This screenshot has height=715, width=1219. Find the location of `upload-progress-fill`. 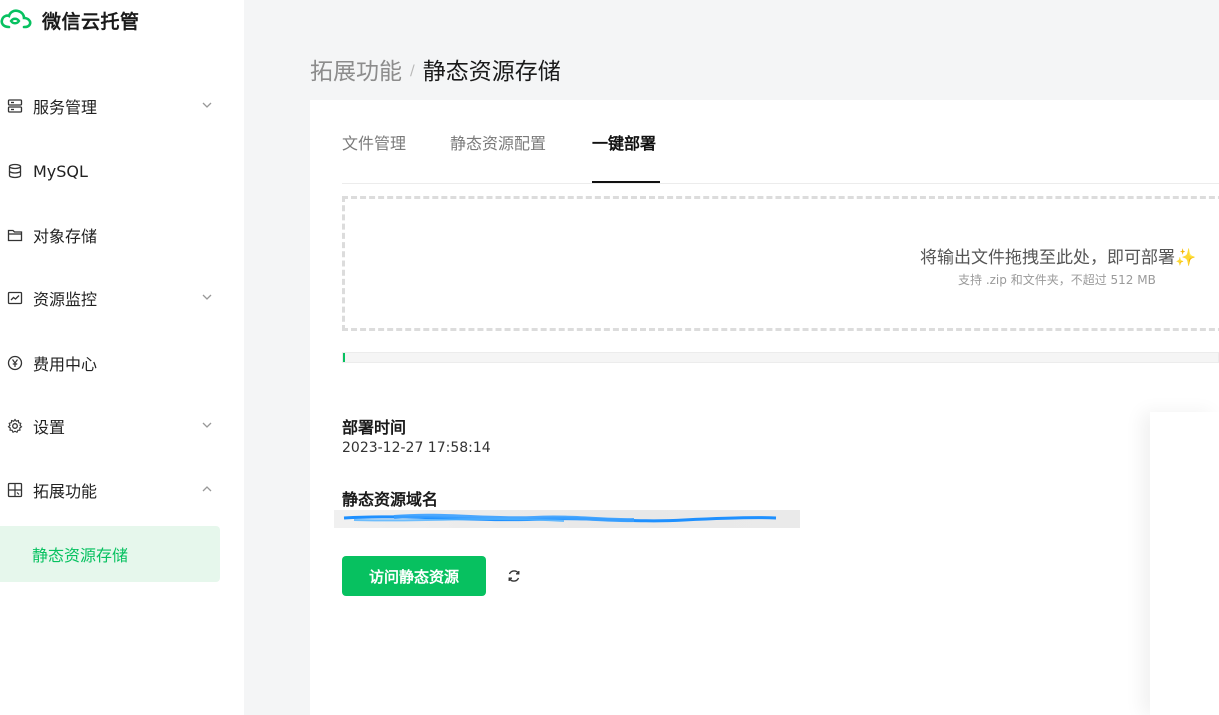

upload-progress-fill is located at coordinates (344, 357).